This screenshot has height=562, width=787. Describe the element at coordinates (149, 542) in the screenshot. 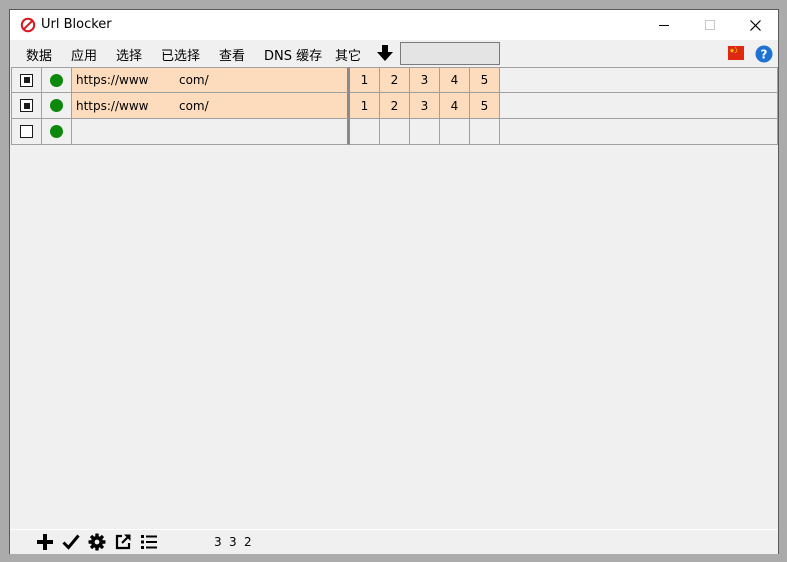

I see `list-icon` at that location.